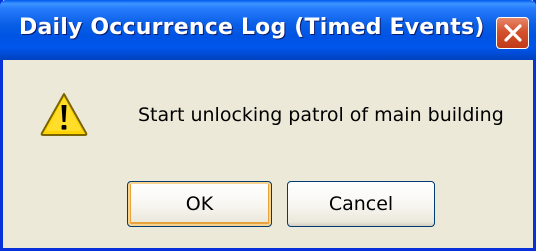 Image resolution: width=536 pixels, height=251 pixels. Describe the element at coordinates (321, 115) in the screenshot. I see `dialog-message: Start unlocking patrol of main building` at that location.